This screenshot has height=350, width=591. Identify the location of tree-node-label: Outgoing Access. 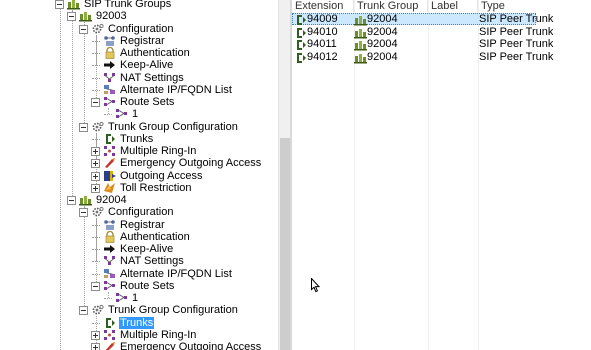
(161, 175).